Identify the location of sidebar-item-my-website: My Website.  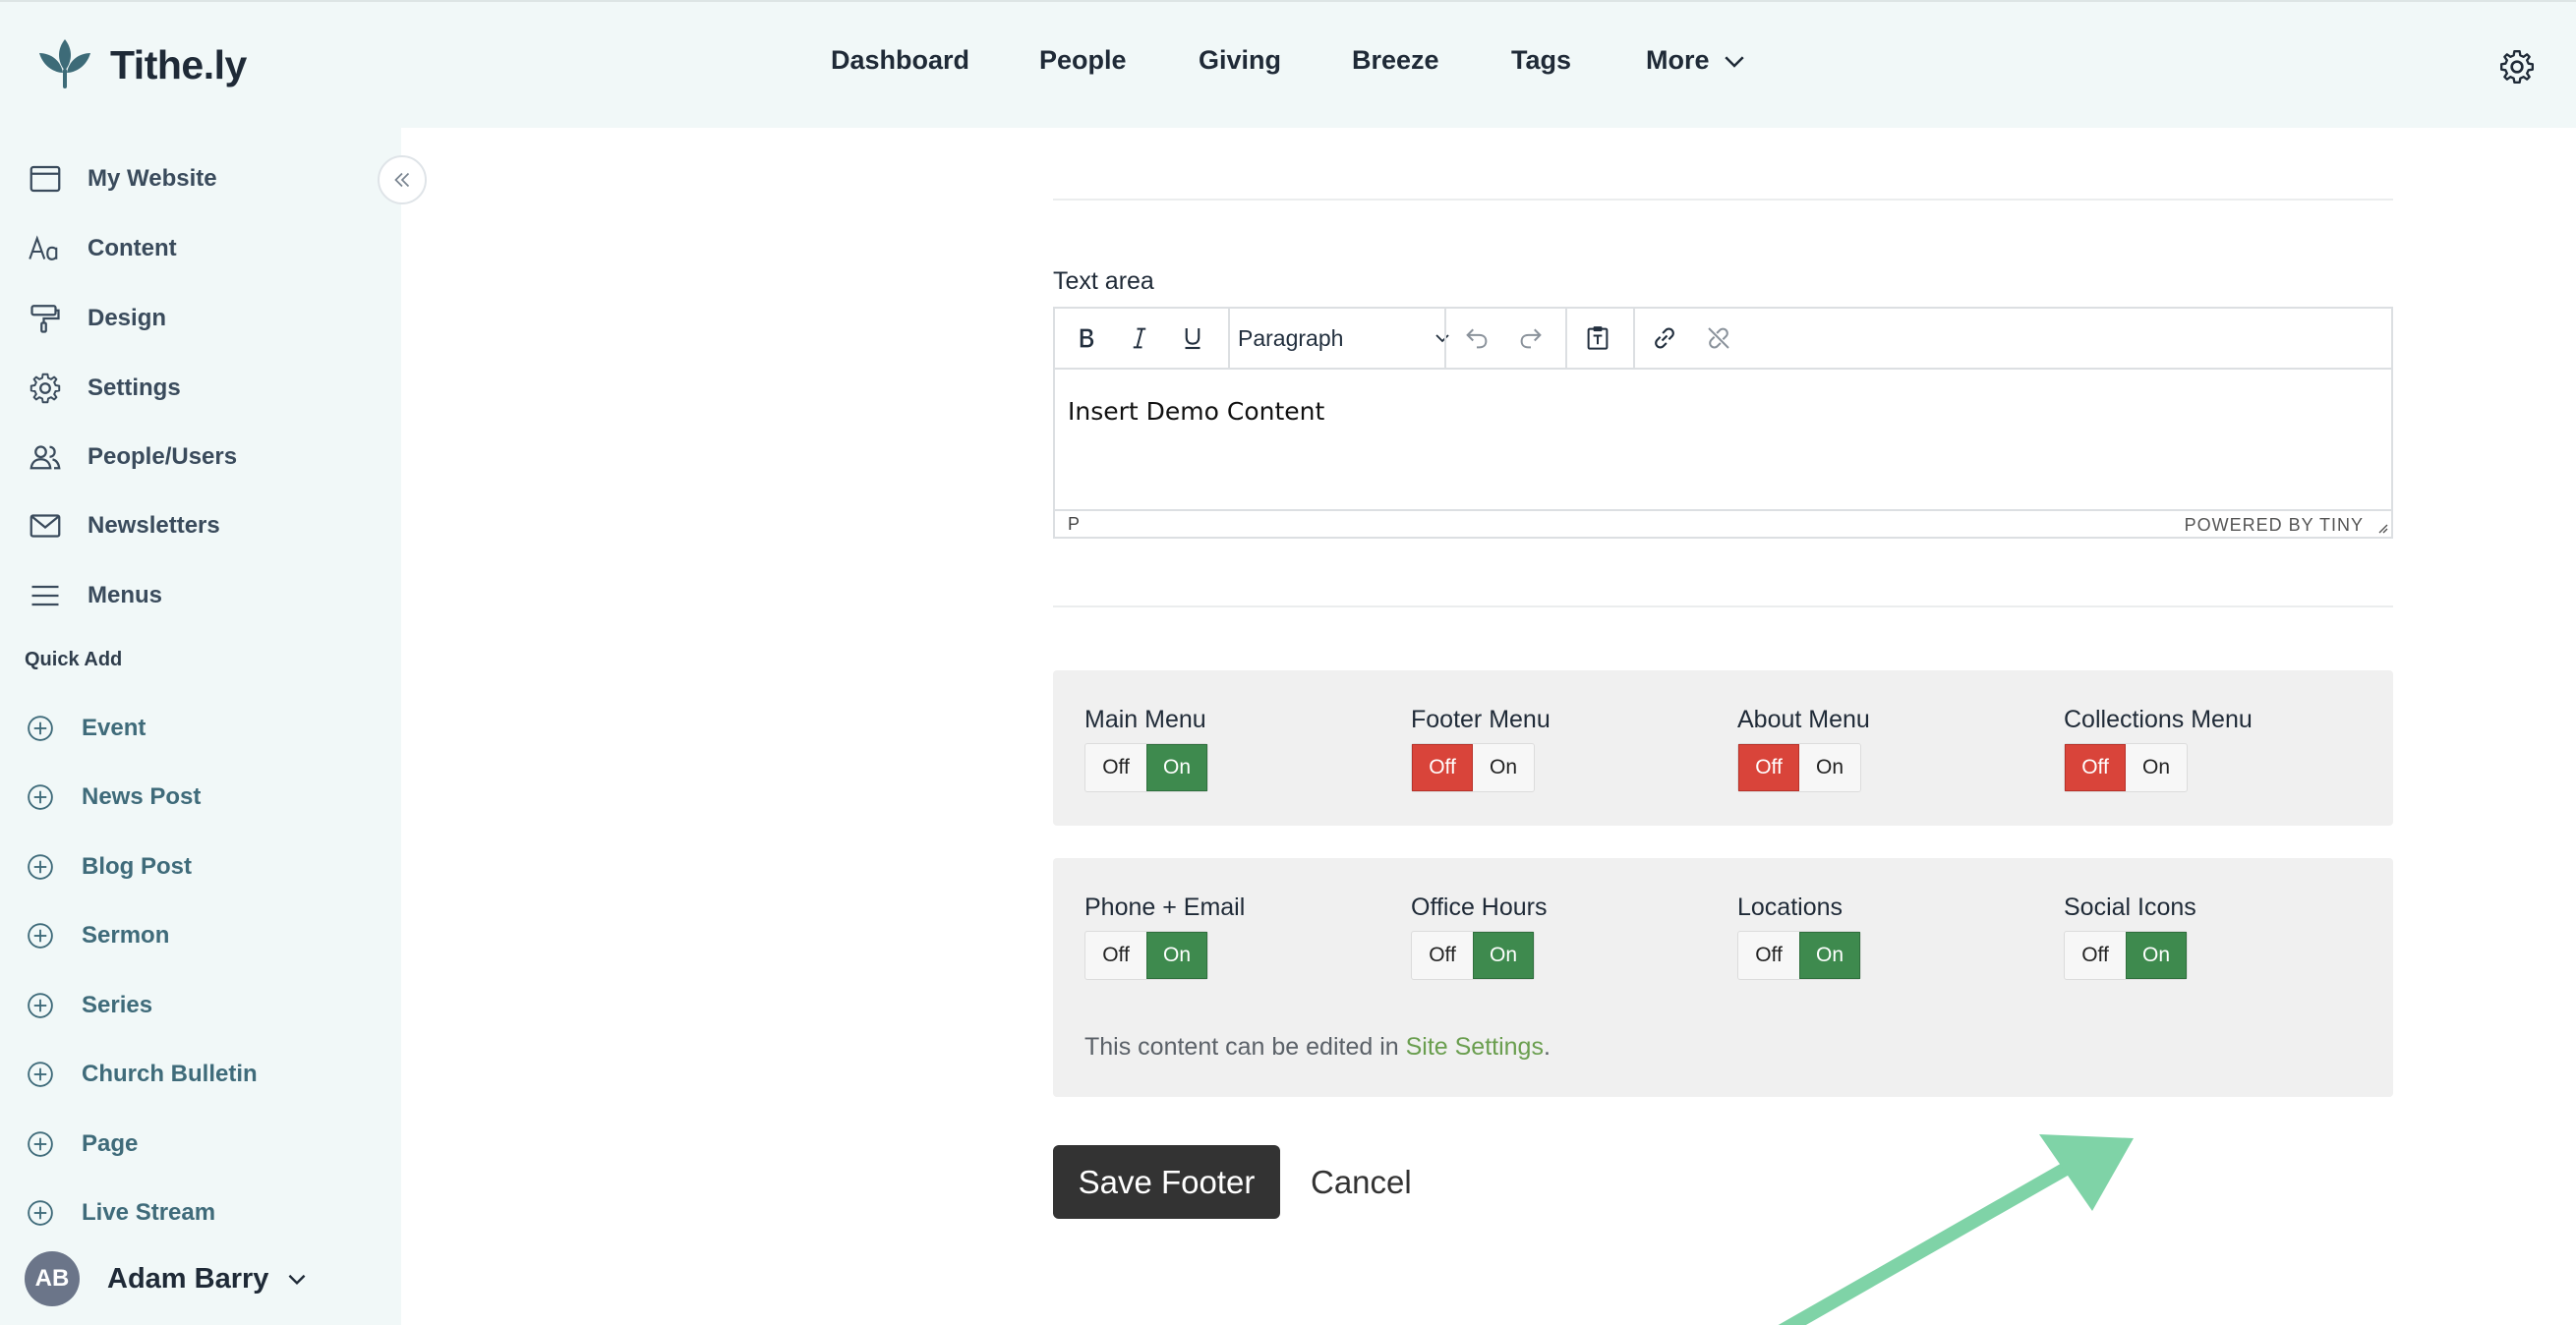
(200, 179).